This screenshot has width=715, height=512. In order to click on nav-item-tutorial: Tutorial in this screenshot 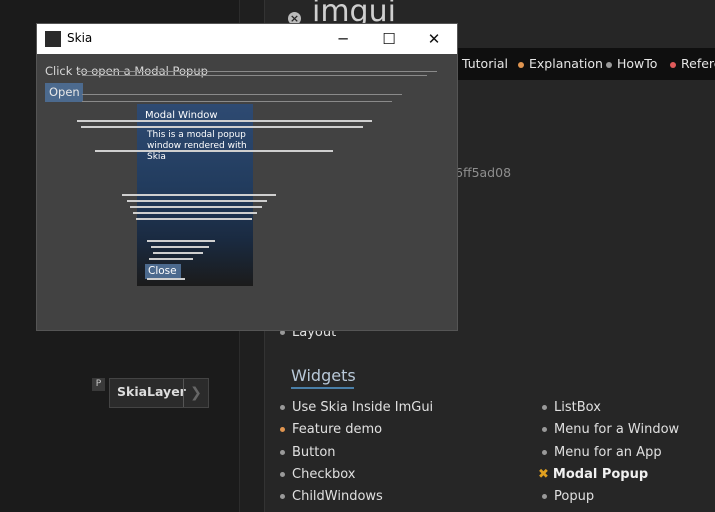, I will do `click(485, 64)`.